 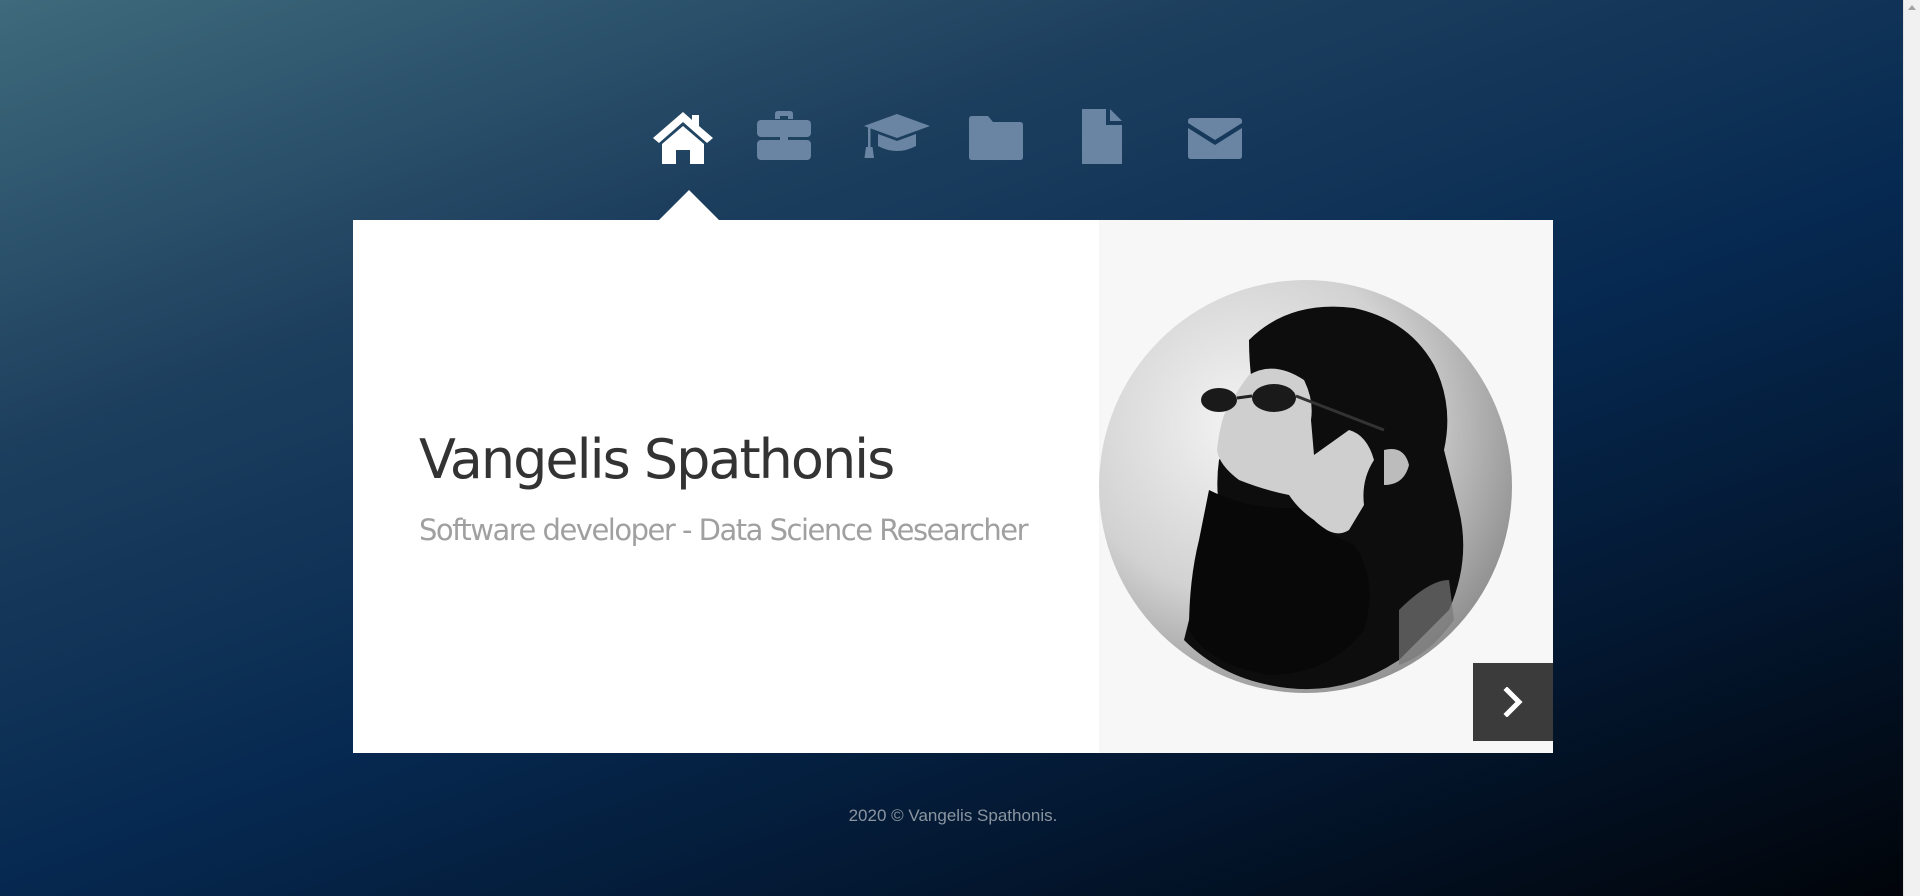 I want to click on nav-item-resume, so click(x=1120, y=139).